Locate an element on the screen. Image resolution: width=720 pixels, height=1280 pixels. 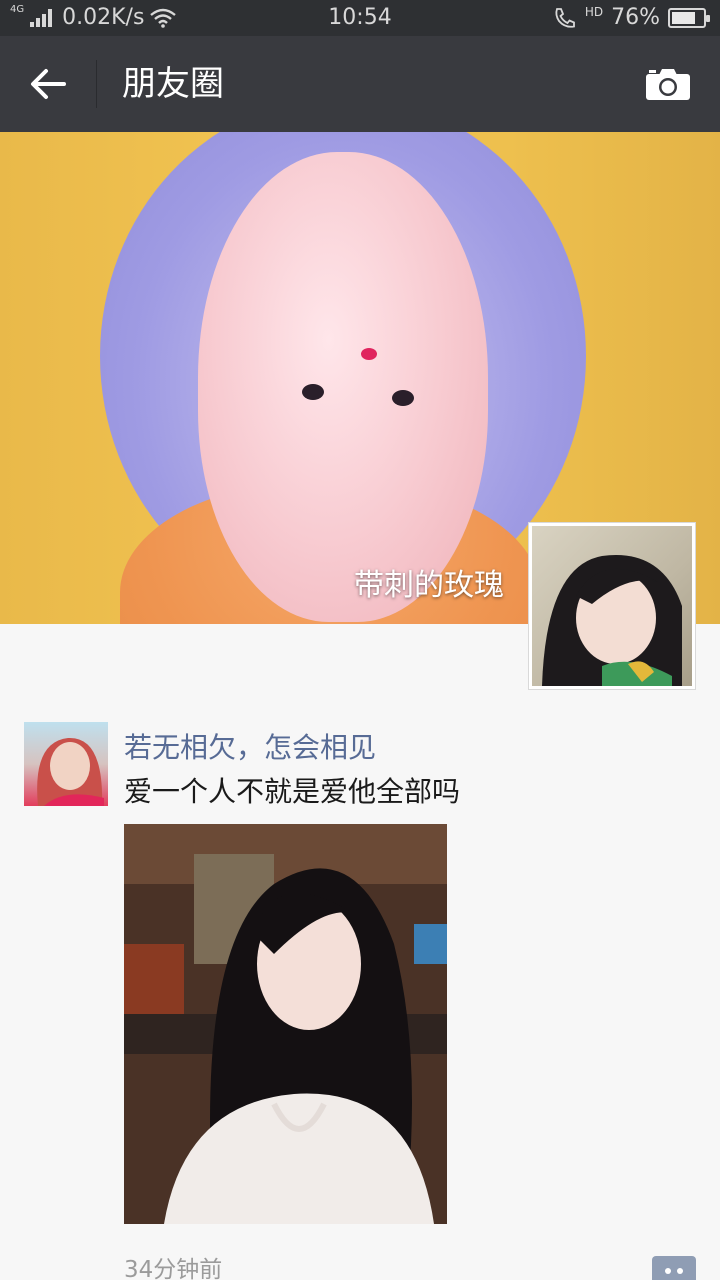
post-author-name: 若无相欠，怎会相见 is located at coordinates (250, 746).